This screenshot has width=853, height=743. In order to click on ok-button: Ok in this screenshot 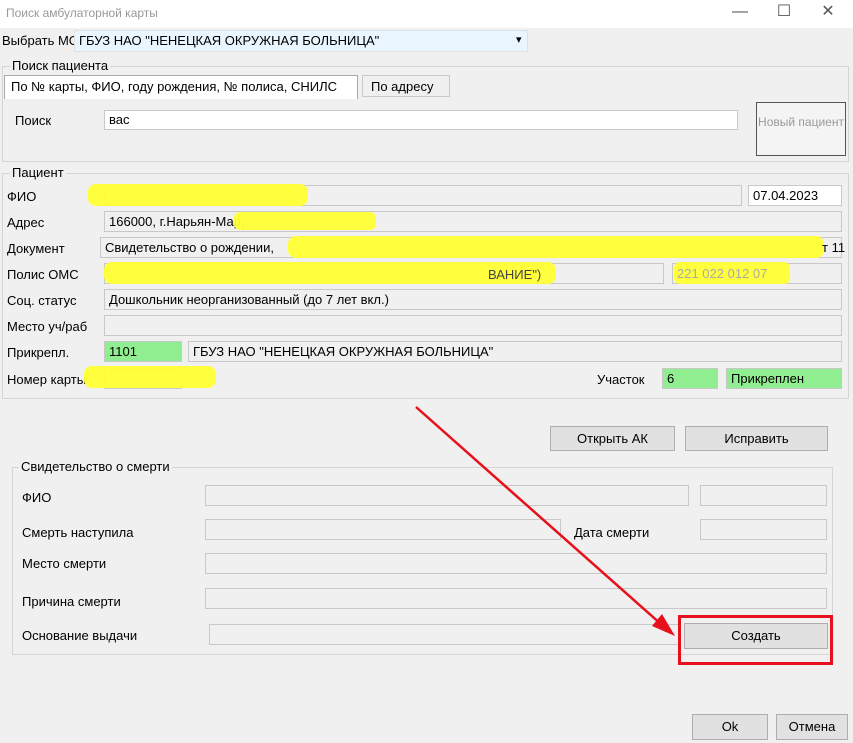, I will do `click(730, 727)`.